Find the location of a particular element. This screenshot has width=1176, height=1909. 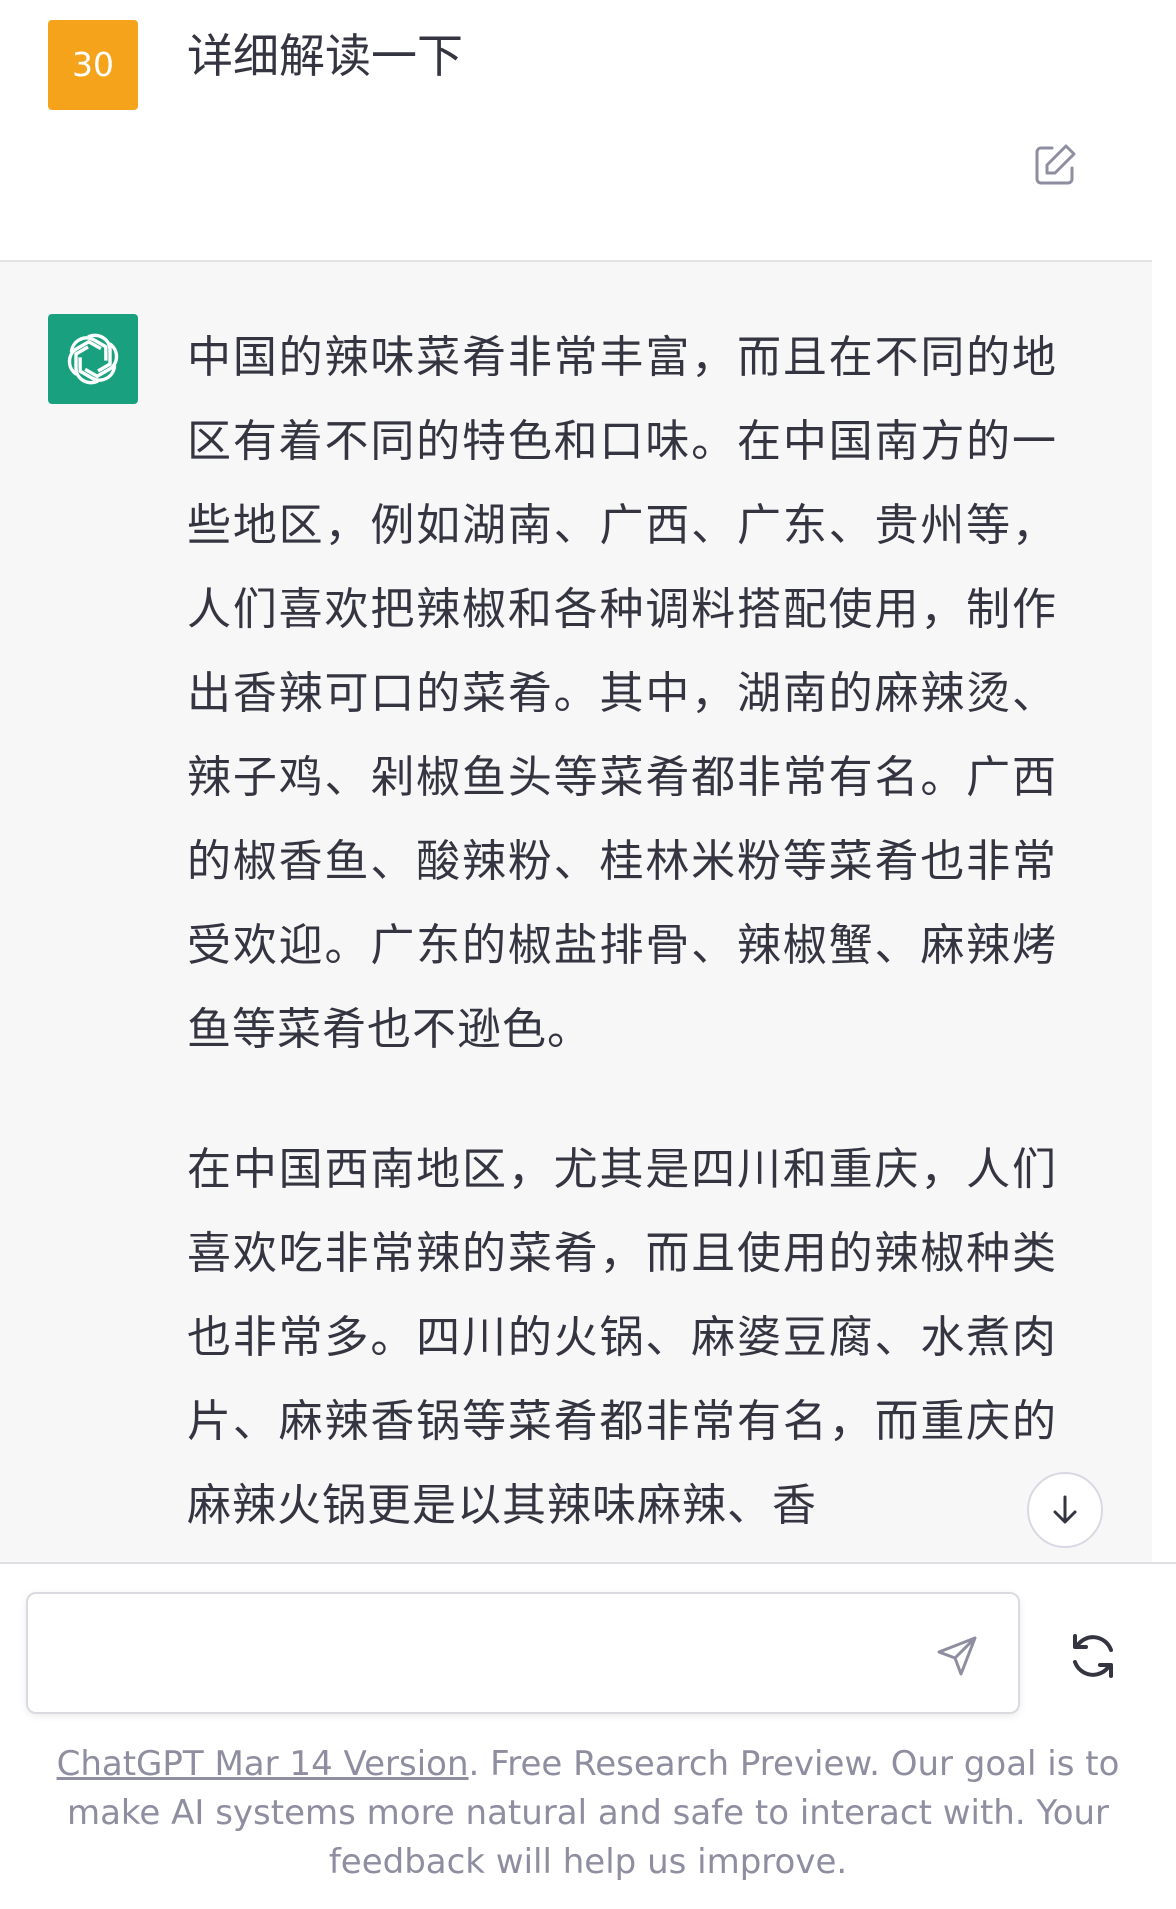

scroll-to-bottom-button is located at coordinates (1065, 1510).